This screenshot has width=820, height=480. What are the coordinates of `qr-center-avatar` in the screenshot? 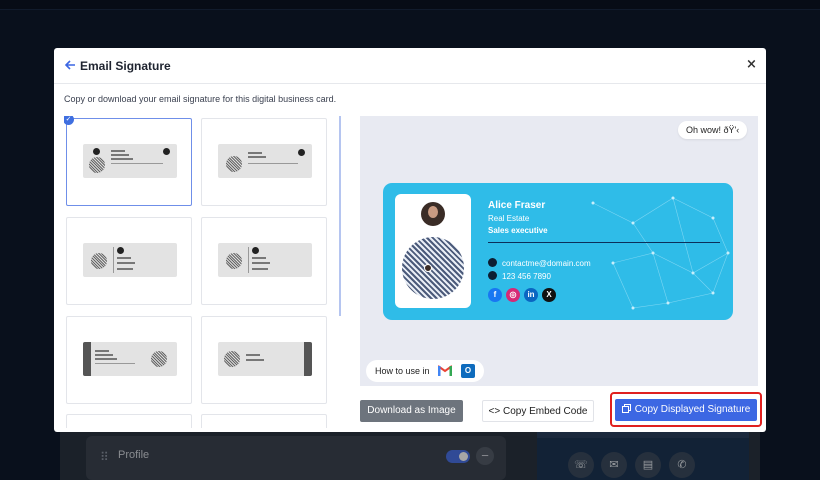 It's located at (428, 268).